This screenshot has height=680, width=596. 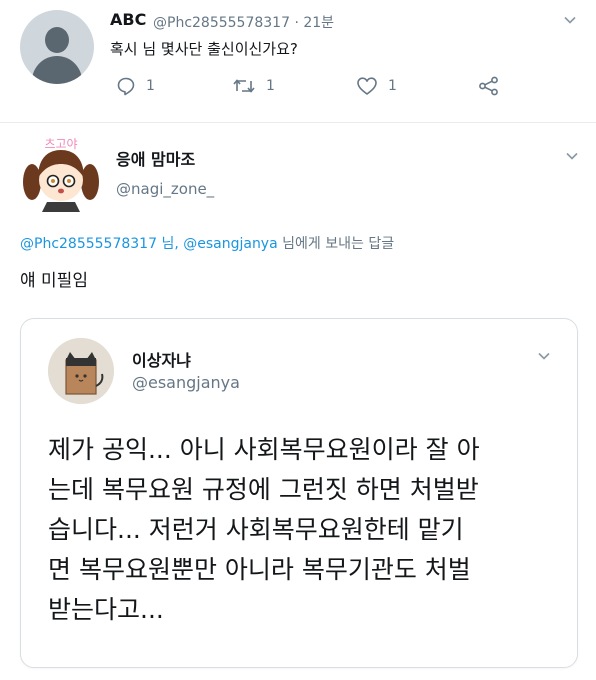 What do you see at coordinates (221, 23) in the screenshot?
I see `user-handle: @Phc28555578317` at bounding box center [221, 23].